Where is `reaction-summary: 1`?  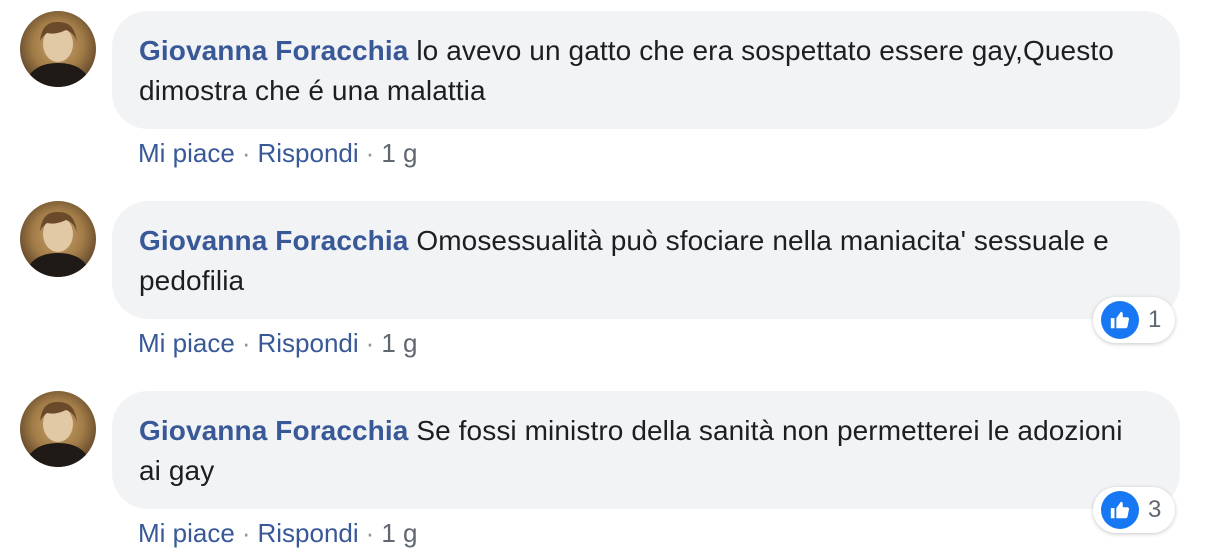 reaction-summary: 1 is located at coordinates (1134, 320).